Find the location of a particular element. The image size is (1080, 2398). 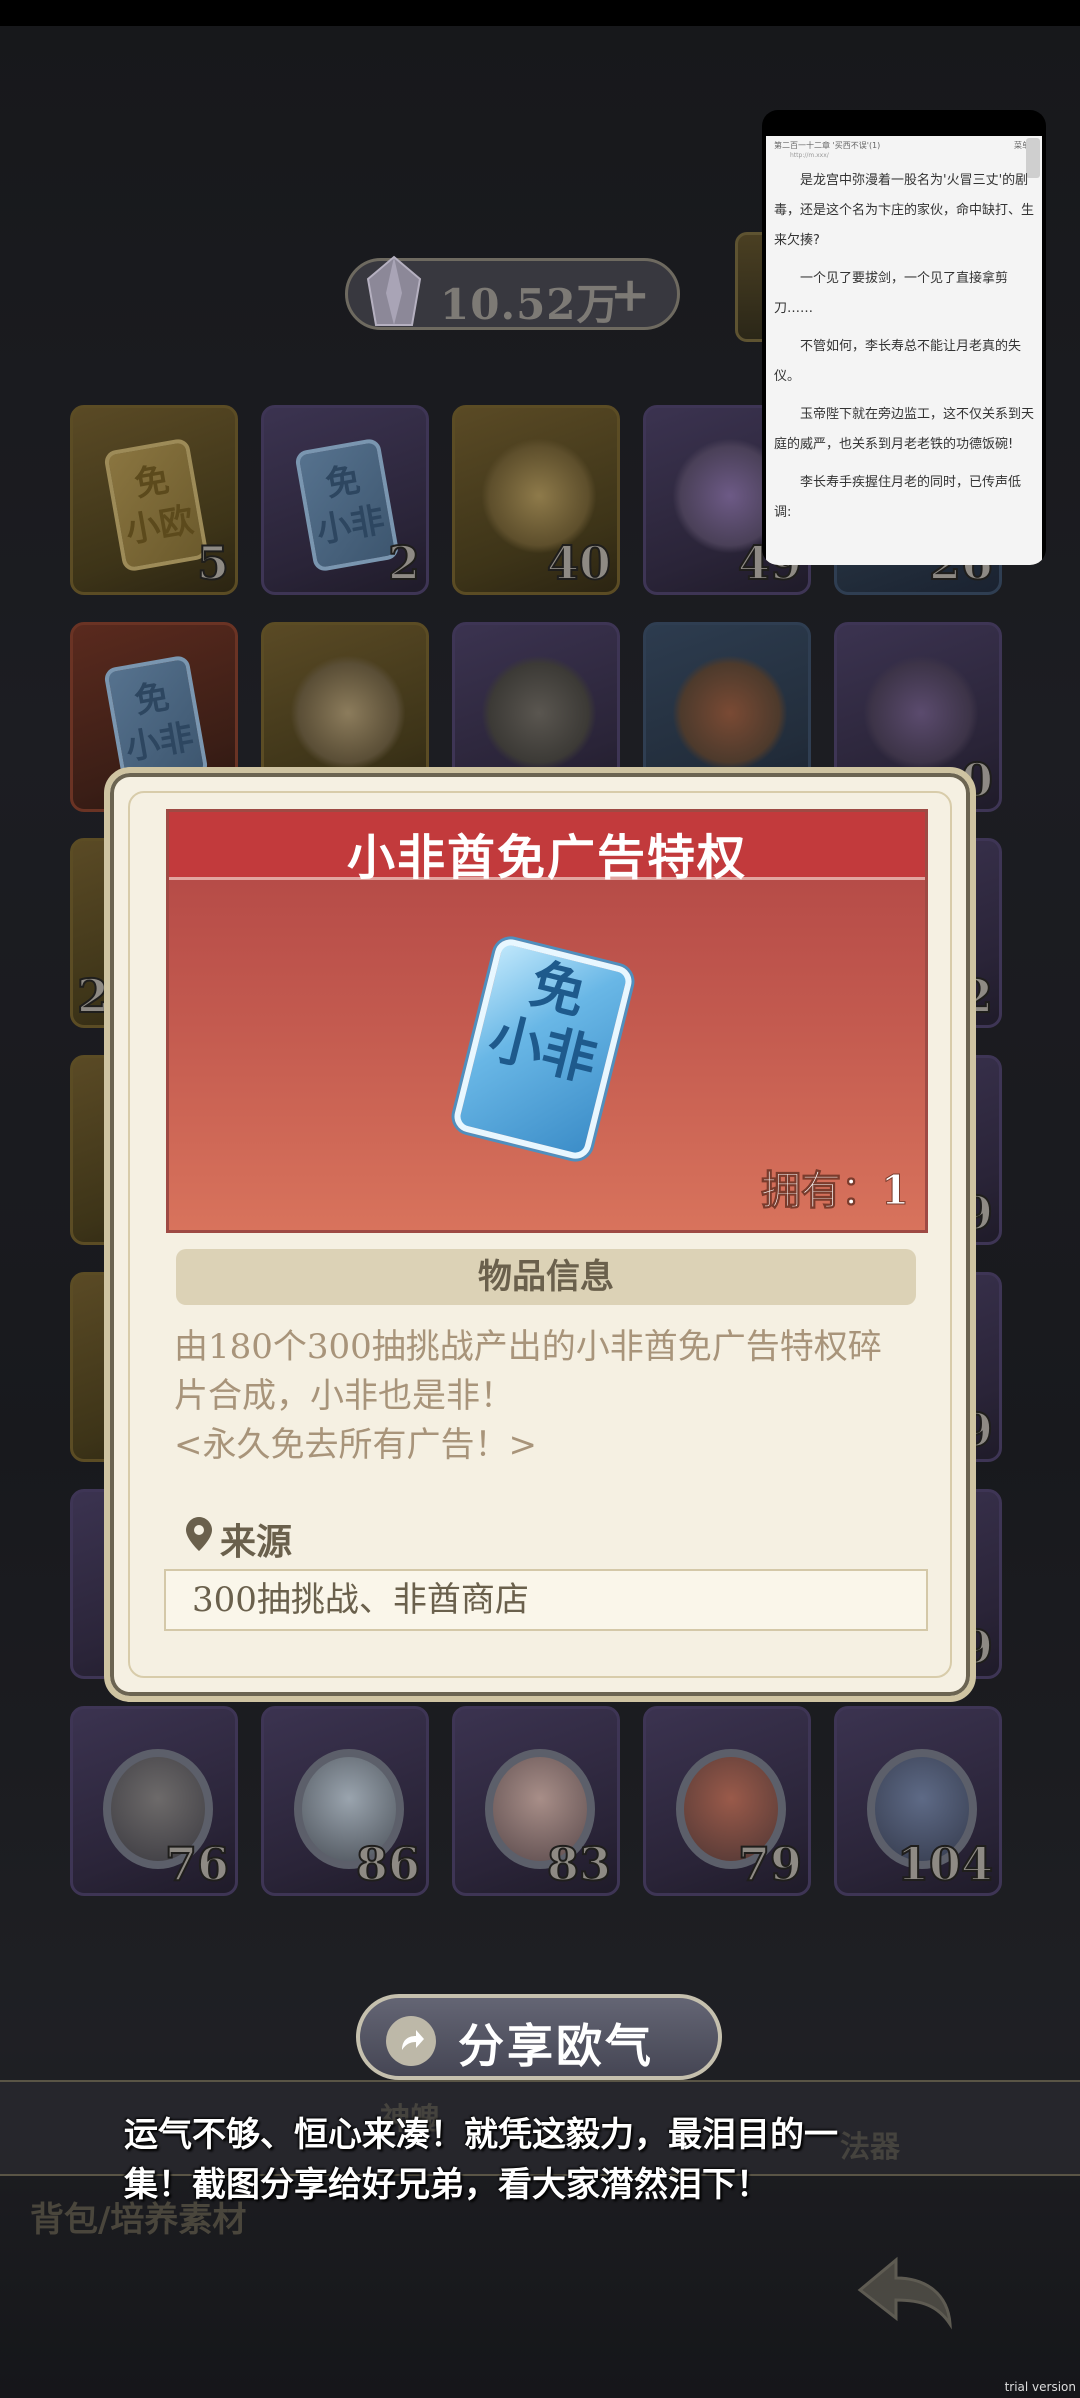

add-currency-button: + is located at coordinates (630, 295).